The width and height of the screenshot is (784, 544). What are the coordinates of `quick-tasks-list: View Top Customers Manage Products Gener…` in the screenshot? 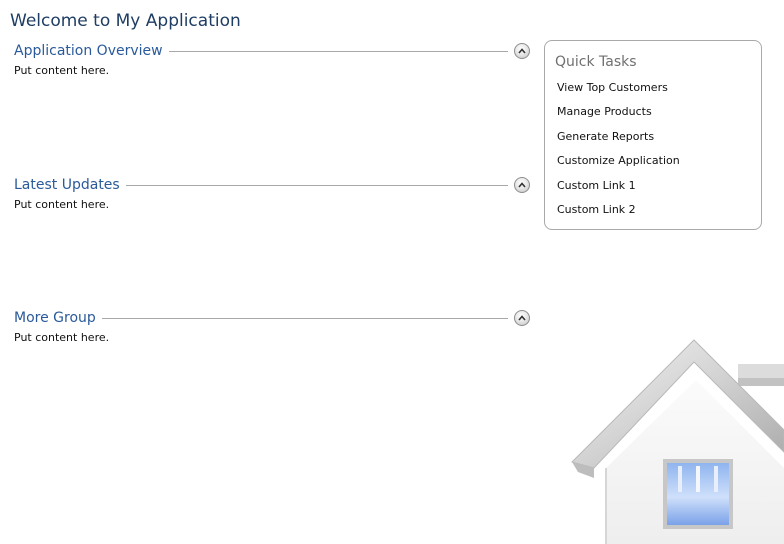 It's located at (618, 153).